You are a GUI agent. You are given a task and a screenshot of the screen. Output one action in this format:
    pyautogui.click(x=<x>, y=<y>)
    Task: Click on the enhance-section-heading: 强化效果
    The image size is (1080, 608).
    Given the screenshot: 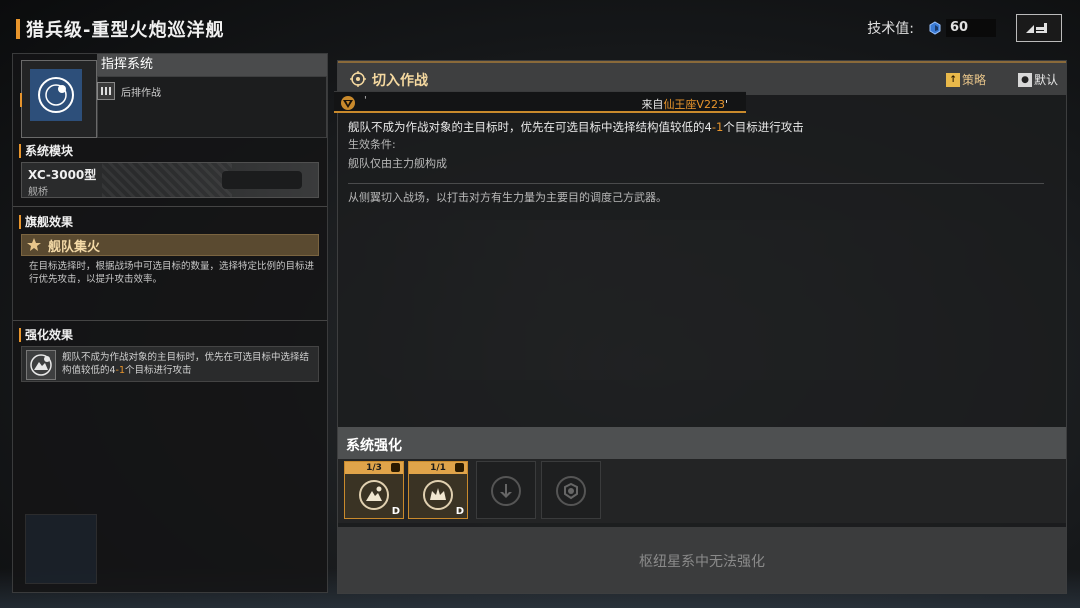 What is the action you would take?
    pyautogui.click(x=46, y=335)
    